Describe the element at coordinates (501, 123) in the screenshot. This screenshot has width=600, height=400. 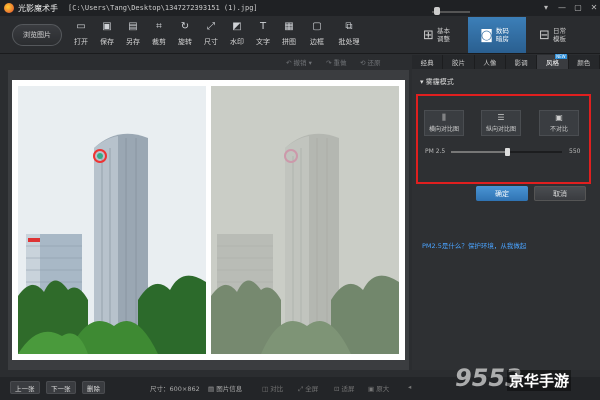
I see `vertical-compare-button: ☰ 纵向对比图` at that location.